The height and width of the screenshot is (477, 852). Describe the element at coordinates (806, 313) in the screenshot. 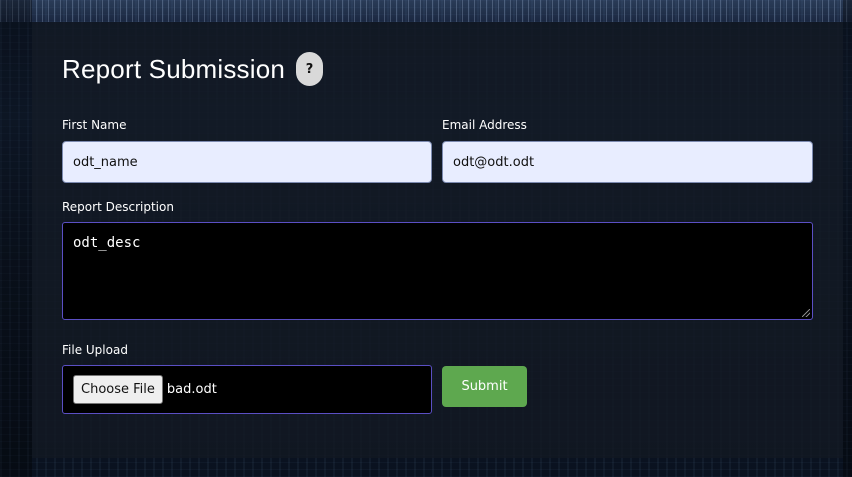

I see `resize-grip-icon` at that location.